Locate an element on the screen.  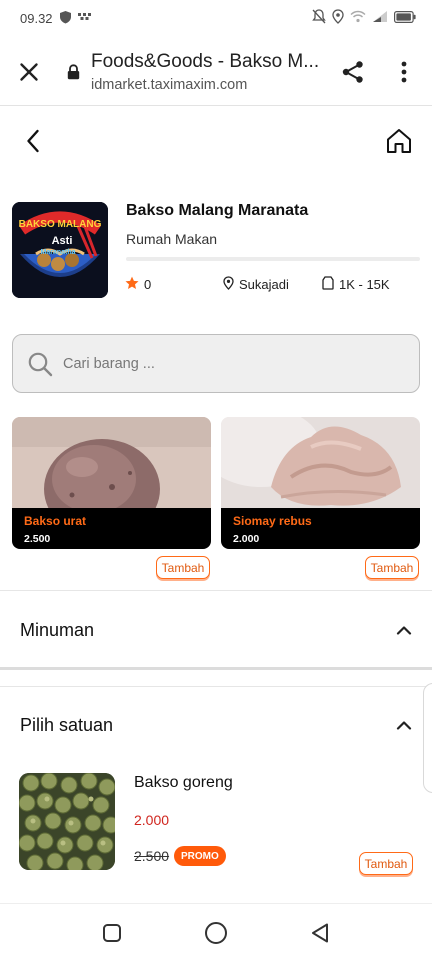
recent-apps-icon is located at coordinates (112, 933).